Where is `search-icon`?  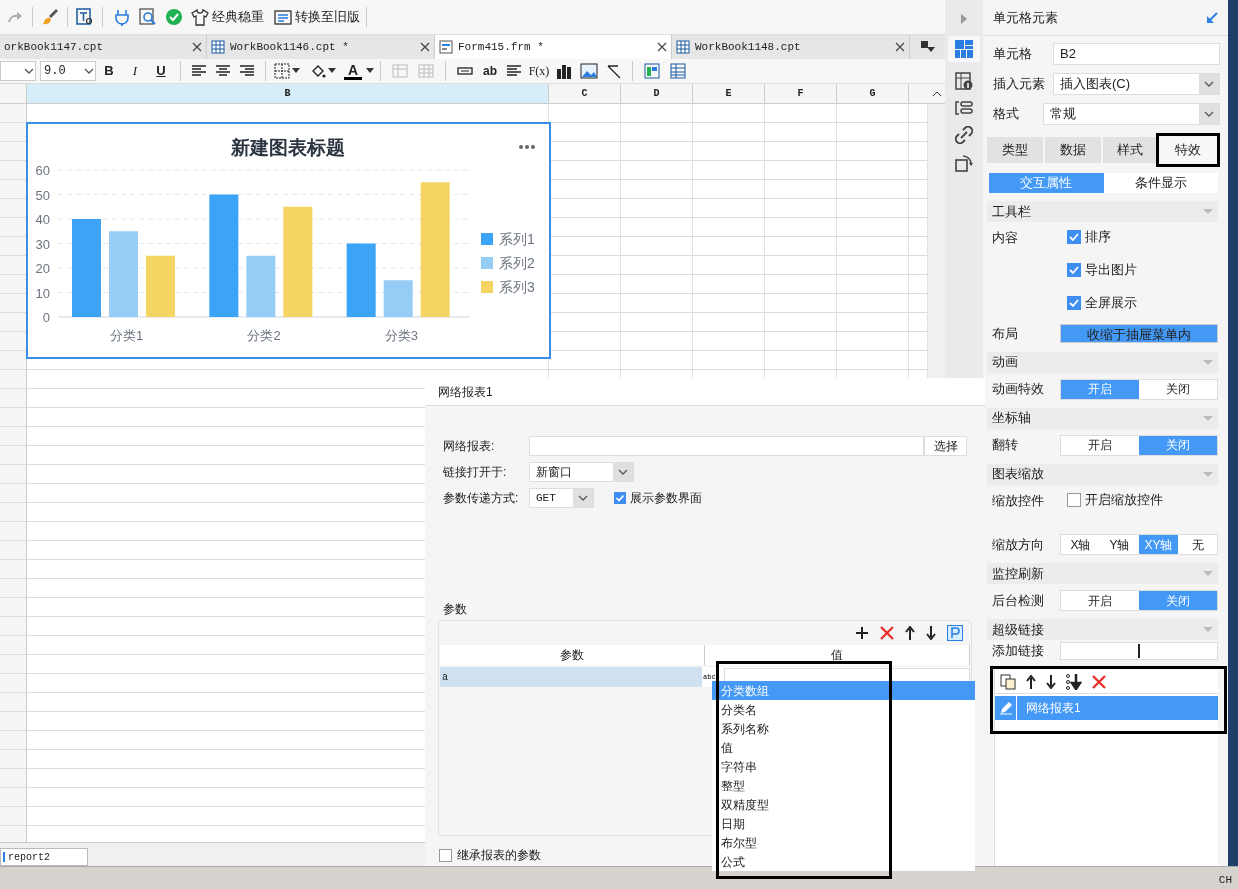 search-icon is located at coordinates (148, 17).